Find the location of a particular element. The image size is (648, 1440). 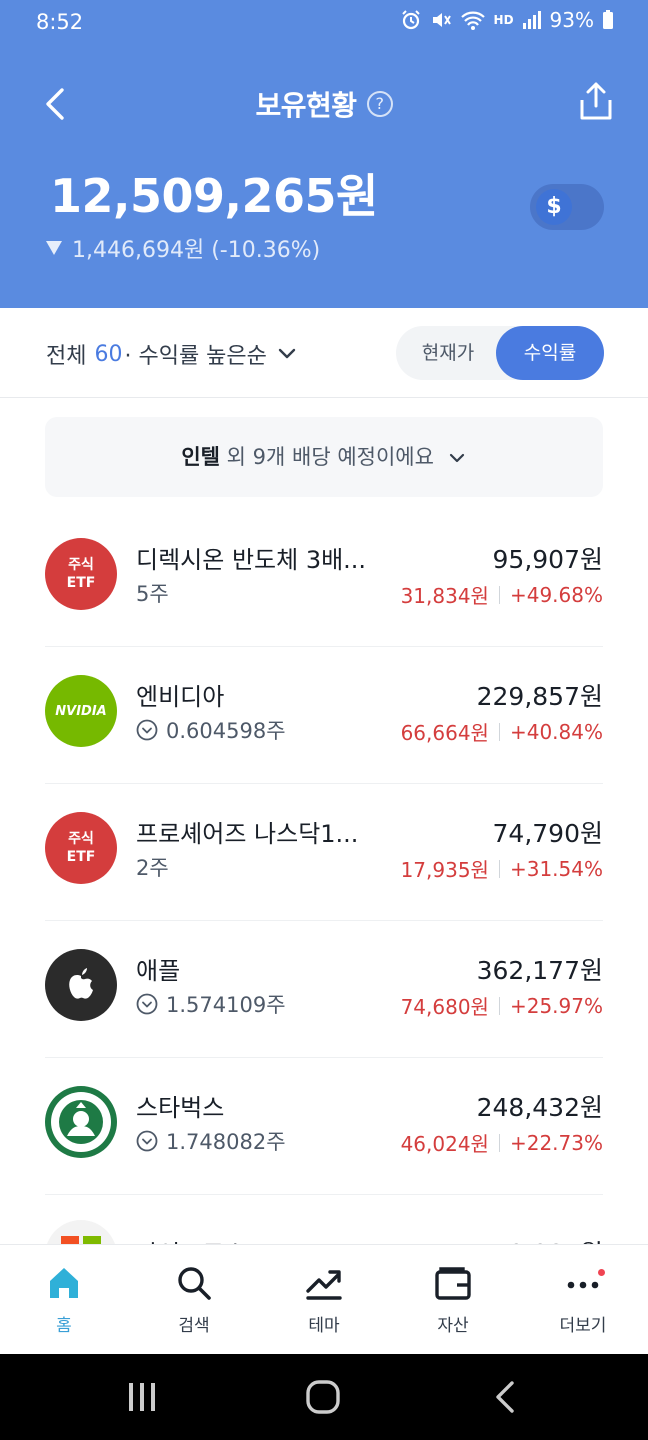

nav-label: 검색 is located at coordinates (194, 1326).